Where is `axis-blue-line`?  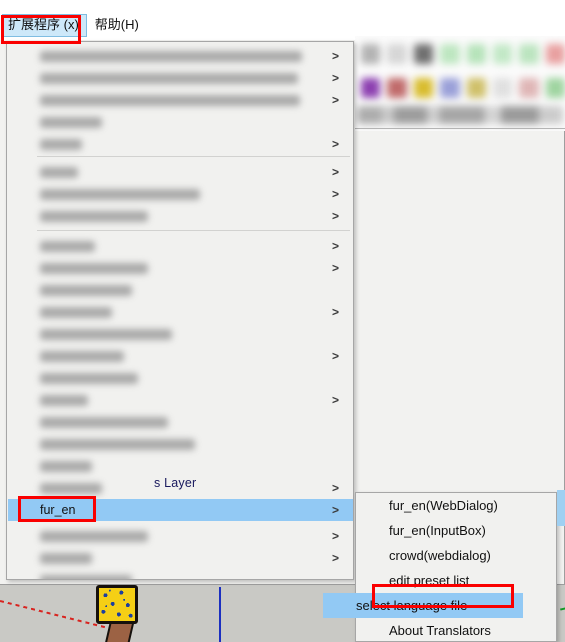
axis-blue-line is located at coordinates (220, 614).